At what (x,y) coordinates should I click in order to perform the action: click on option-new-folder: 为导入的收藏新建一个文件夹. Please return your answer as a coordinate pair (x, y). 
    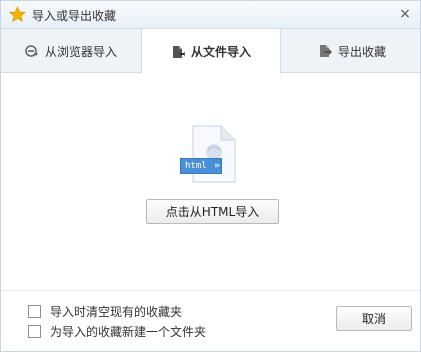
    Looking at the image, I should click on (117, 331).